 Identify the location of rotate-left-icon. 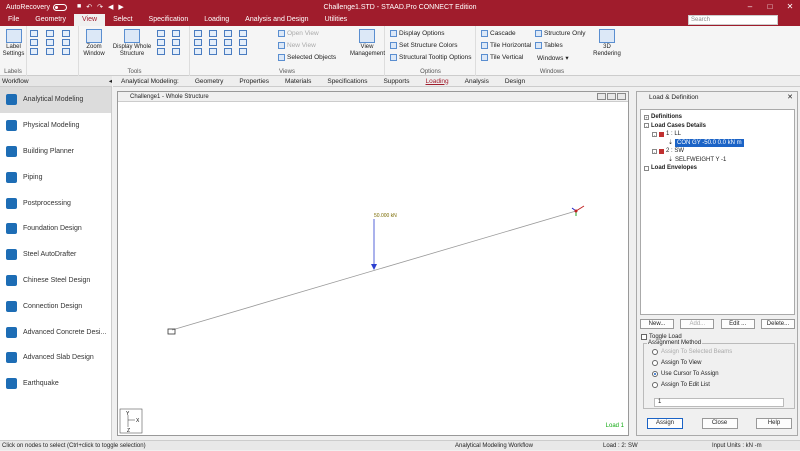
(198, 51).